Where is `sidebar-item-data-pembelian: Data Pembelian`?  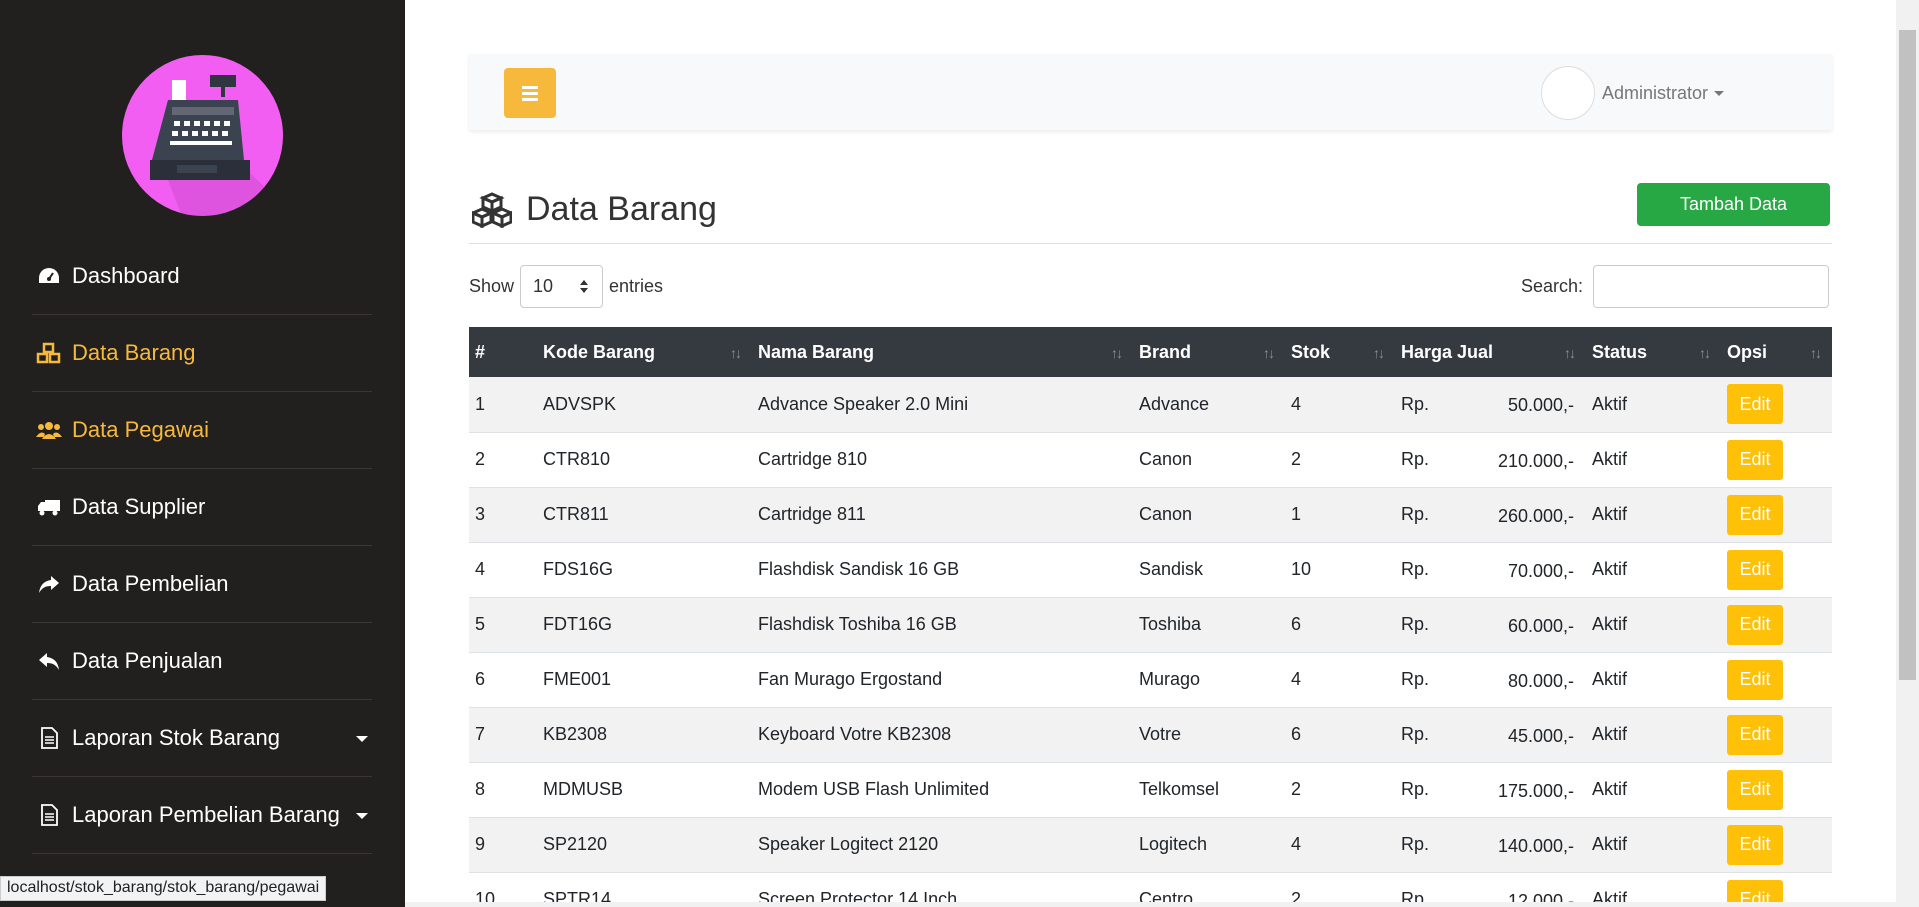 sidebar-item-data-pembelian: Data Pembelian is located at coordinates (202, 584).